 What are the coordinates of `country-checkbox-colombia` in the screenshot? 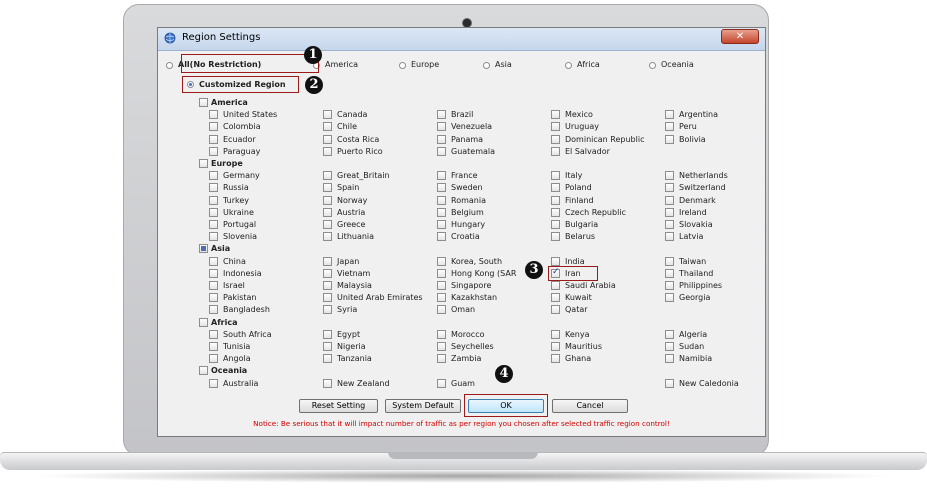 It's located at (213, 127).